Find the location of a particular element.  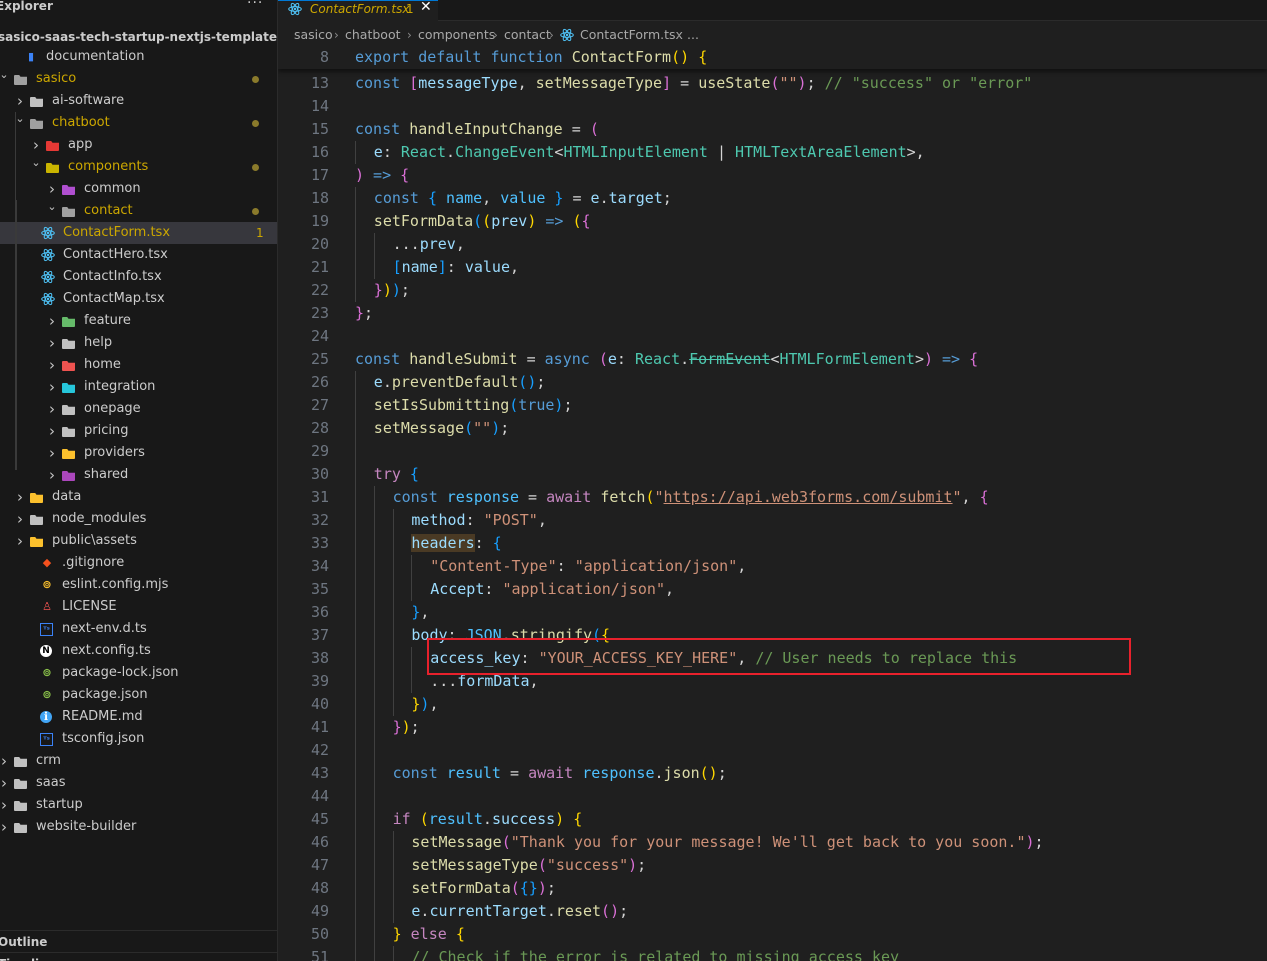

code-line: 40}), is located at coordinates (772, 704).